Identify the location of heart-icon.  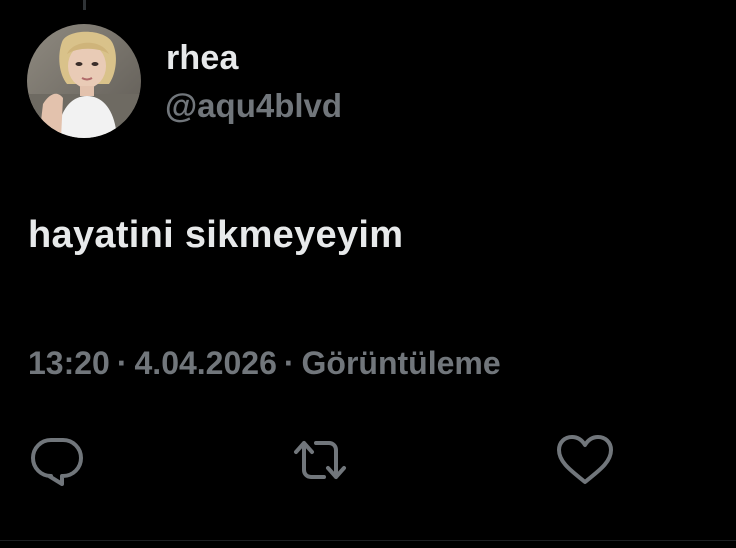
(585, 459).